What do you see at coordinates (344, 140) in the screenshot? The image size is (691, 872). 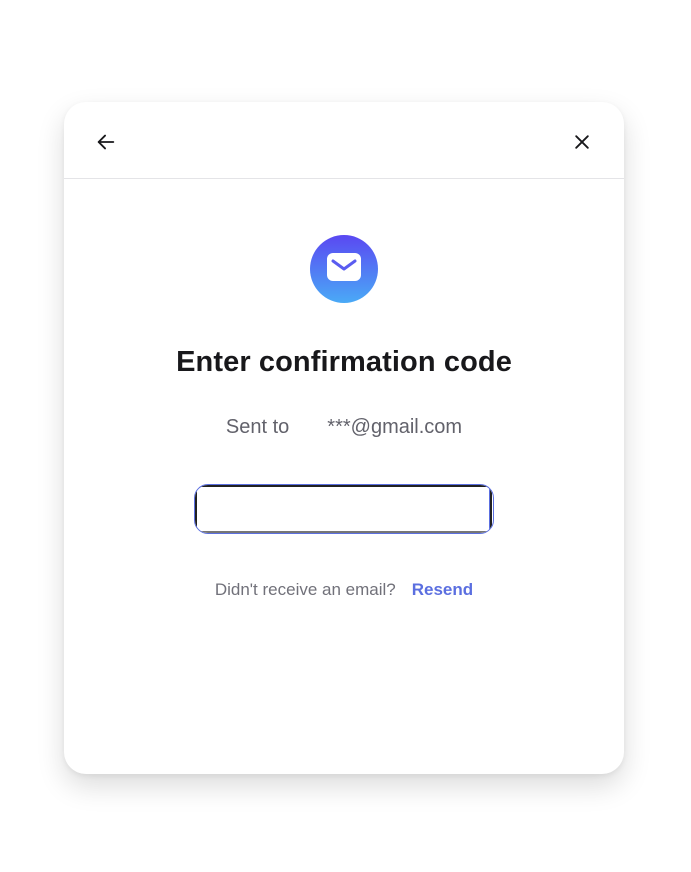 I see `dialog-header` at bounding box center [344, 140].